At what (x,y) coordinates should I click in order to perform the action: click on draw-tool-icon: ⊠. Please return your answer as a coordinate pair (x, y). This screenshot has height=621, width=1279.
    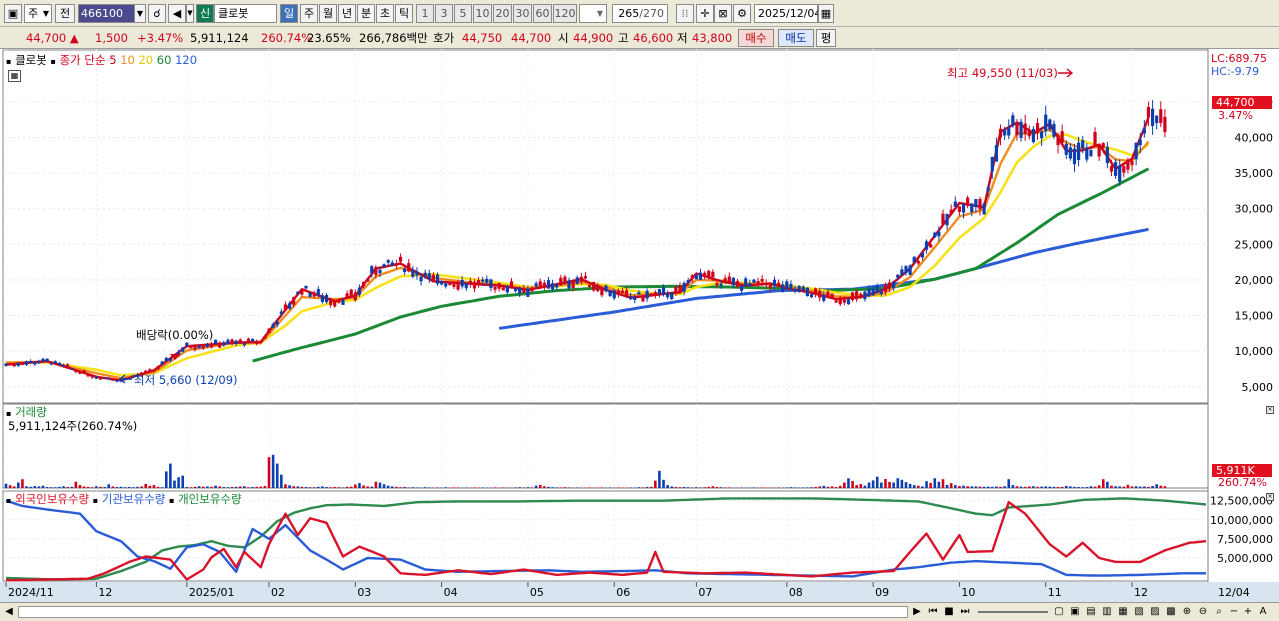
    Looking at the image, I should click on (723, 13).